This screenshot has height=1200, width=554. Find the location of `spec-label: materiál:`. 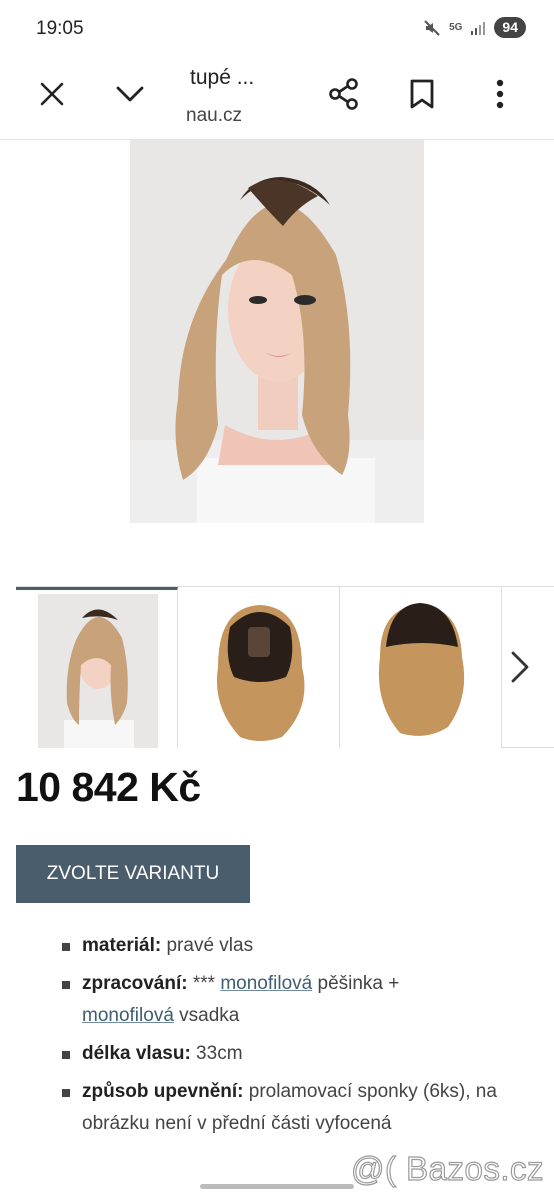

spec-label: materiál: is located at coordinates (122, 945).